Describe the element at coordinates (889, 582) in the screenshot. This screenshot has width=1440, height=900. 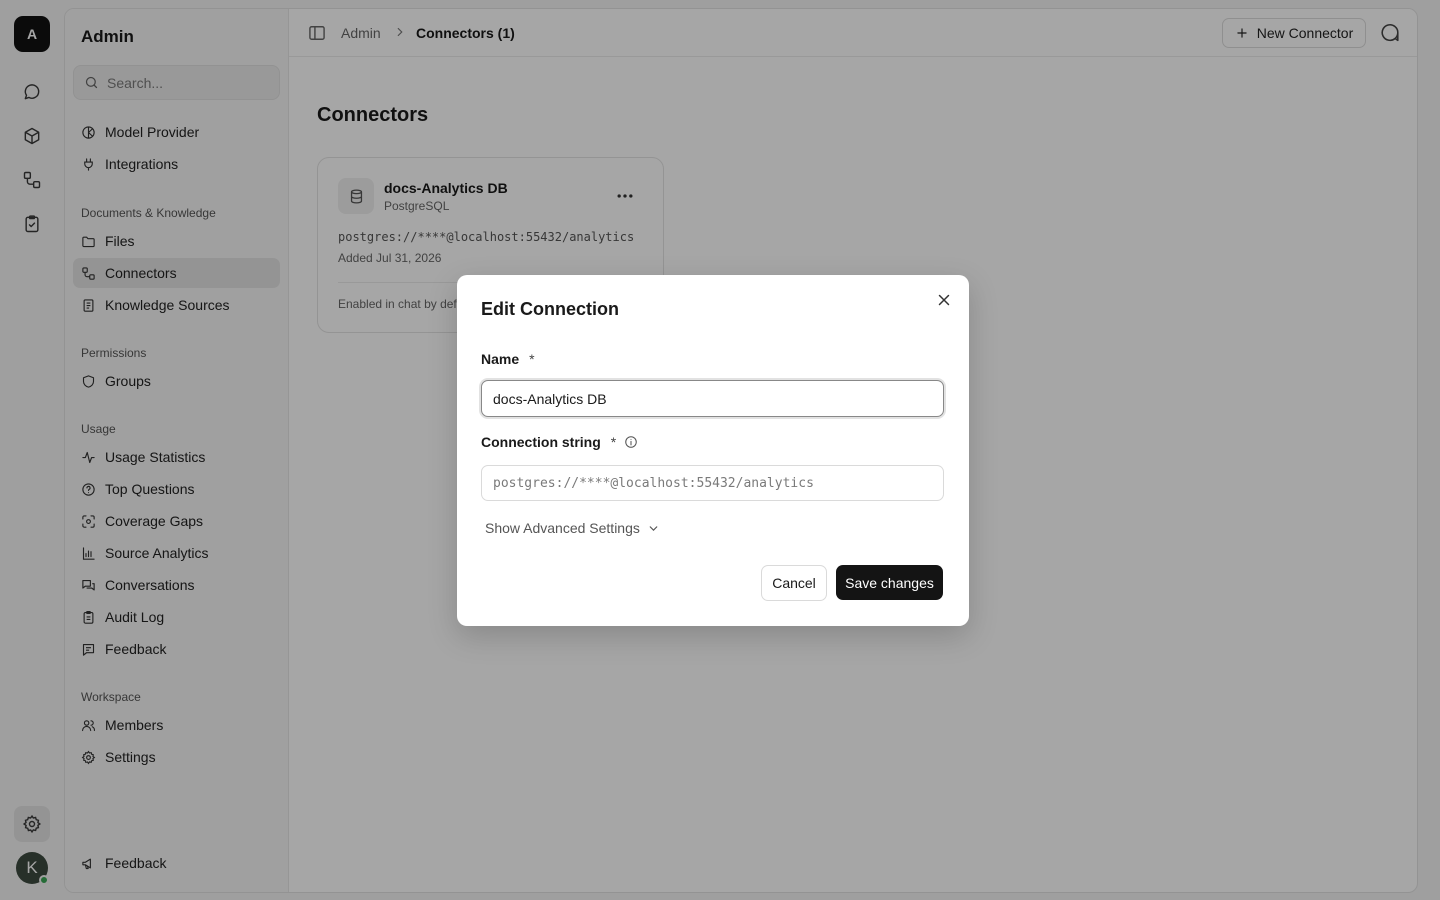
I see `save-changes-button: Save changes` at that location.